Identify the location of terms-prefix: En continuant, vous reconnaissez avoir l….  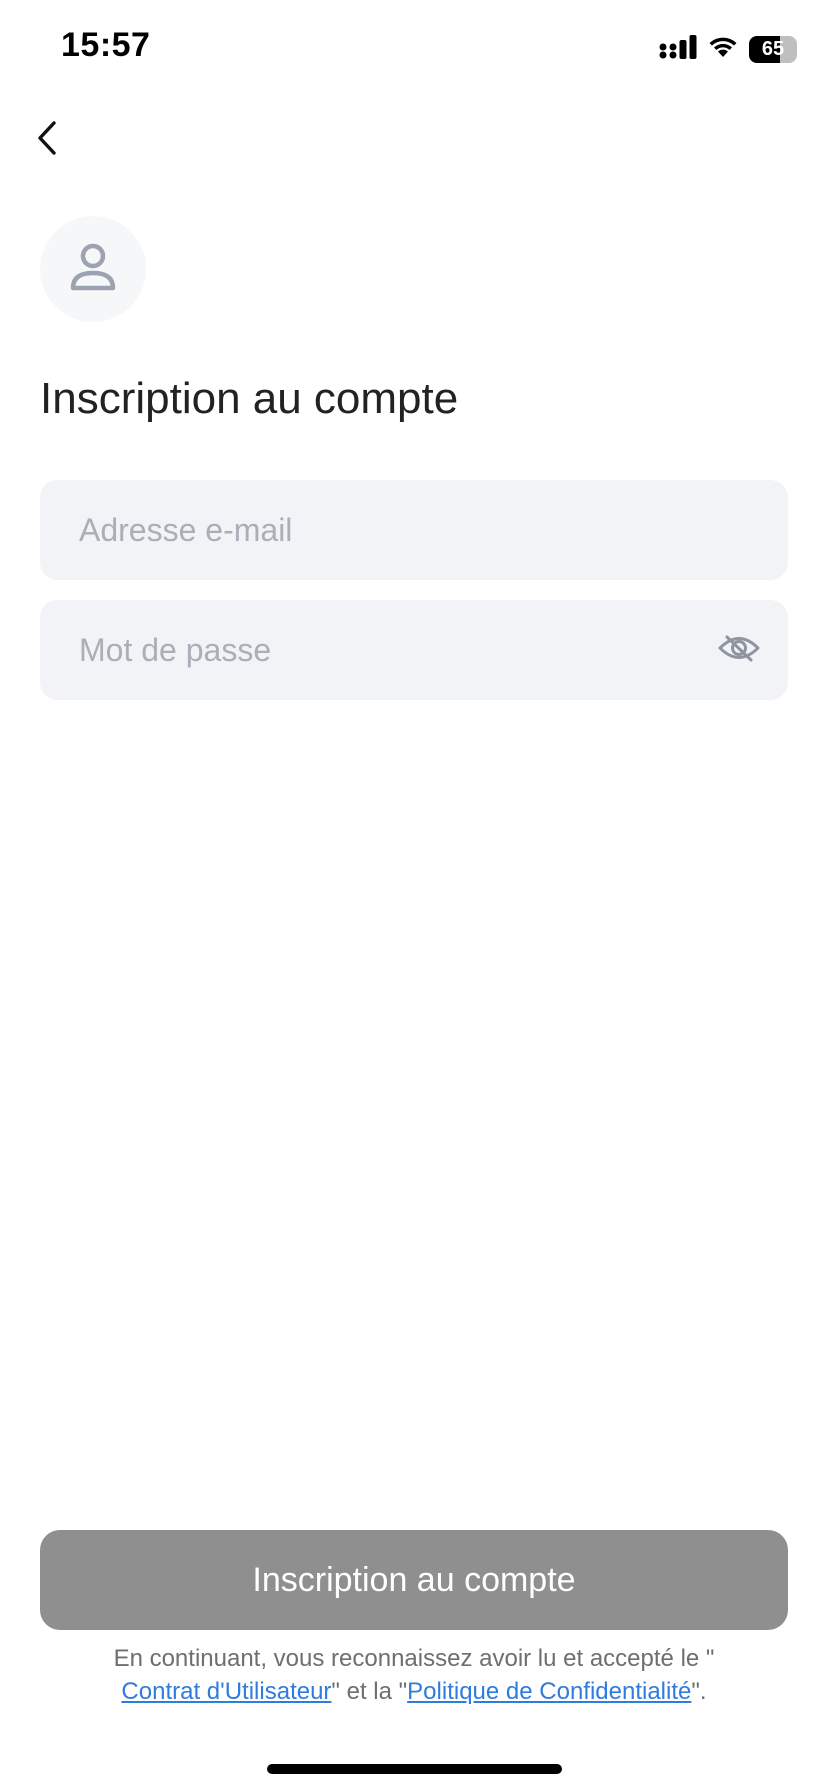
(414, 1658).